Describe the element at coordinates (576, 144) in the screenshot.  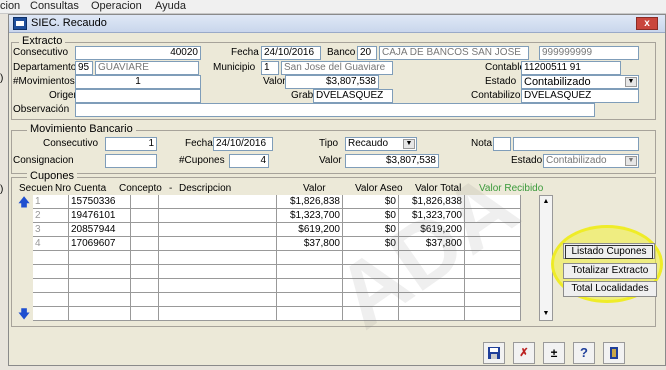
I see `nota-field` at that location.